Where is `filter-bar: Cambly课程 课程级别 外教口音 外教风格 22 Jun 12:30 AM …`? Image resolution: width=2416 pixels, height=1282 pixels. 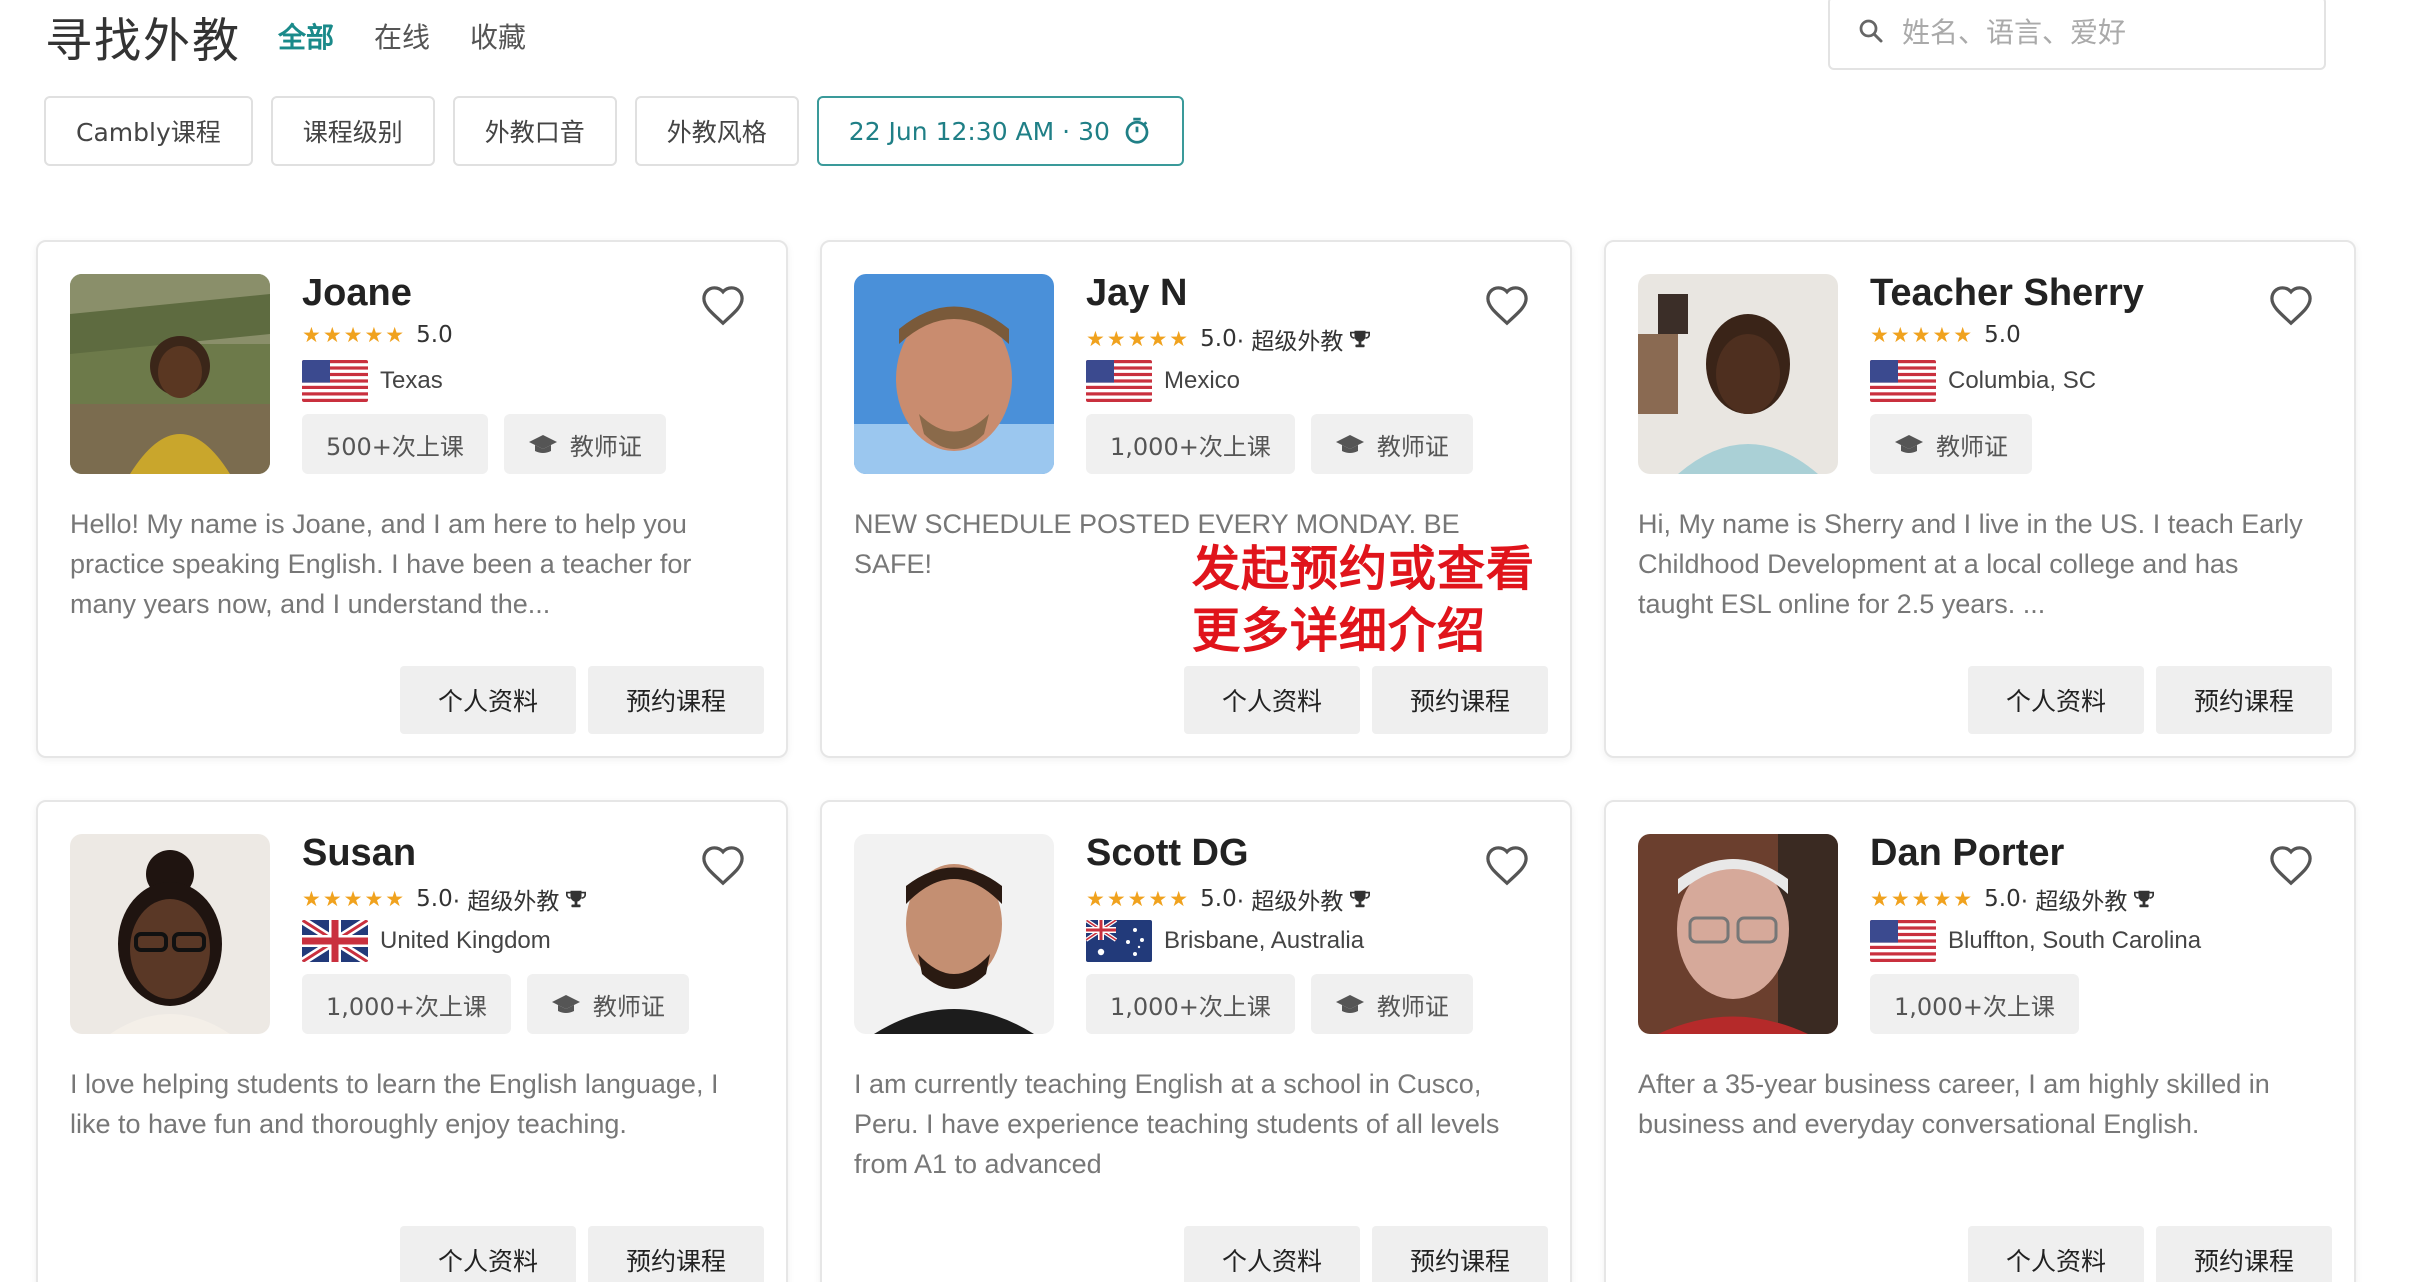
filter-bar: Cambly课程 课程级别 外教口音 外教风格 22 Jun 12:30 AM … is located at coordinates (623, 131).